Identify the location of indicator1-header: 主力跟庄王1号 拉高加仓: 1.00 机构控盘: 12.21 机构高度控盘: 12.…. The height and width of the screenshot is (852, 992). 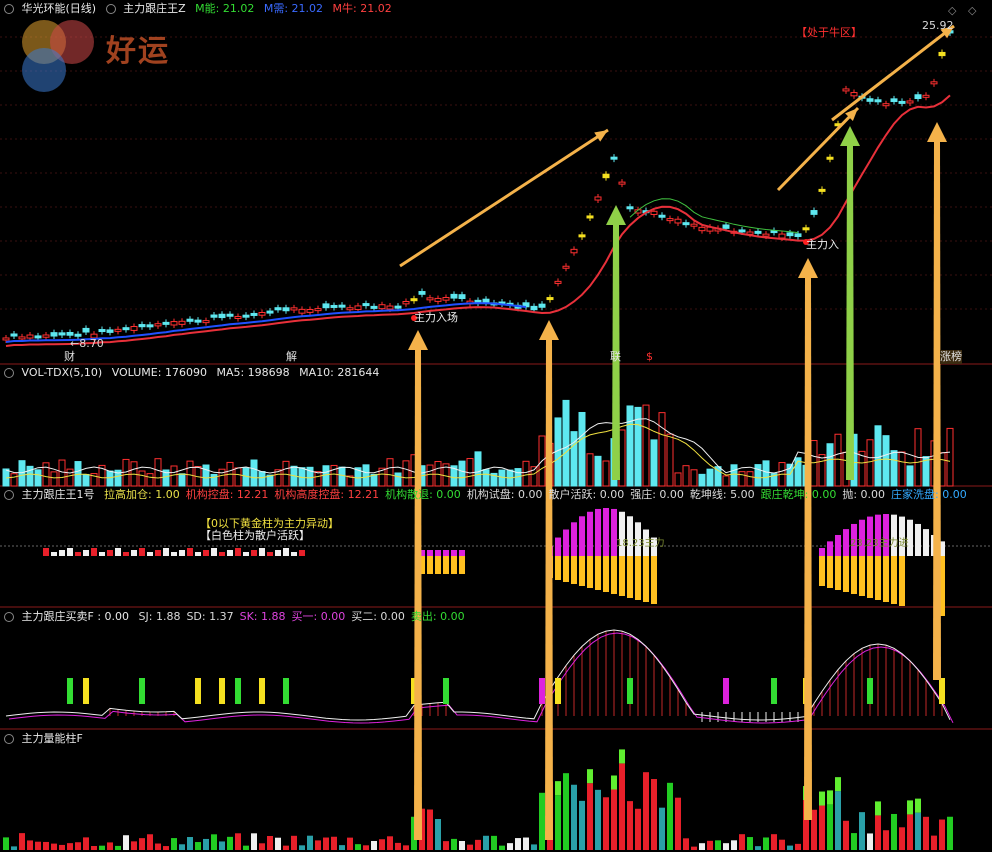
(488, 495).